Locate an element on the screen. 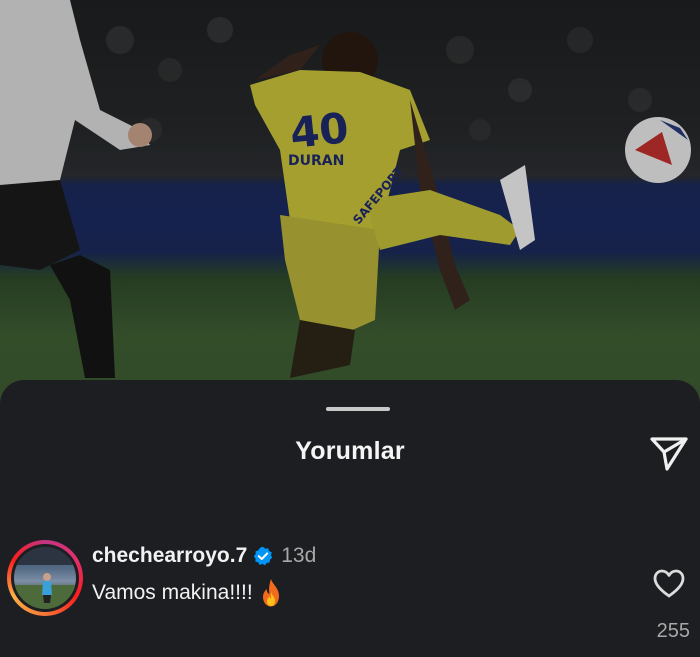  sheet-title: Yorumlar is located at coordinates (350, 451).